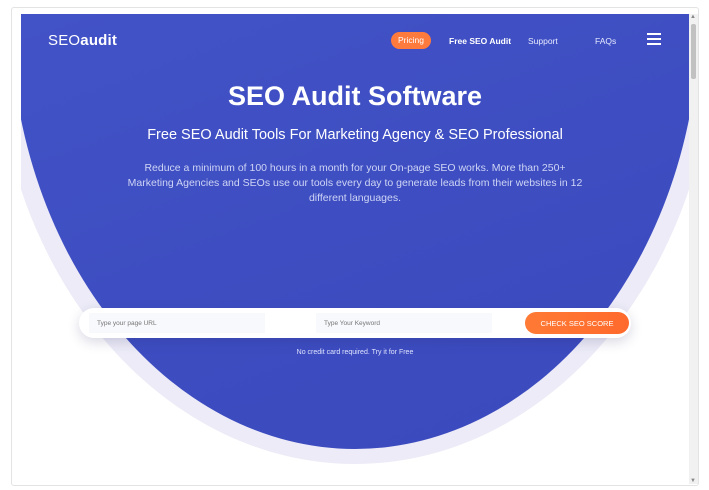  I want to click on nav-faqs: FAQs, so click(605, 41).